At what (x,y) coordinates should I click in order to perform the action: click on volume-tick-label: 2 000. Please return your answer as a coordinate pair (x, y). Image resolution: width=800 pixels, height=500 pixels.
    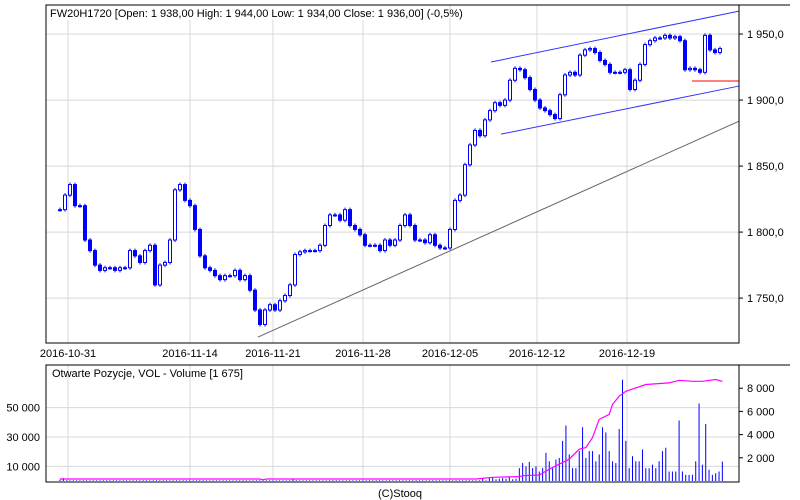
    Looking at the image, I should click on (761, 459).